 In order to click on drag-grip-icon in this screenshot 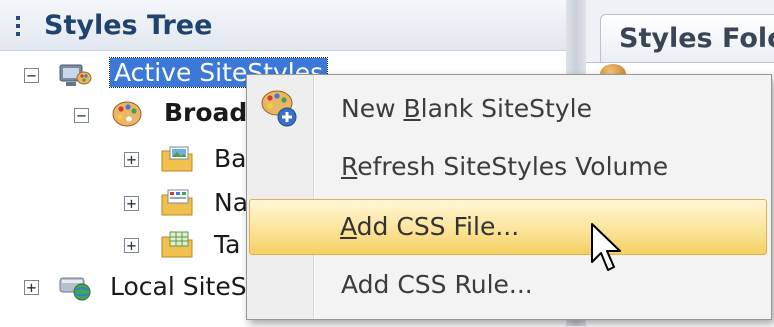, I will do `click(18, 28)`.